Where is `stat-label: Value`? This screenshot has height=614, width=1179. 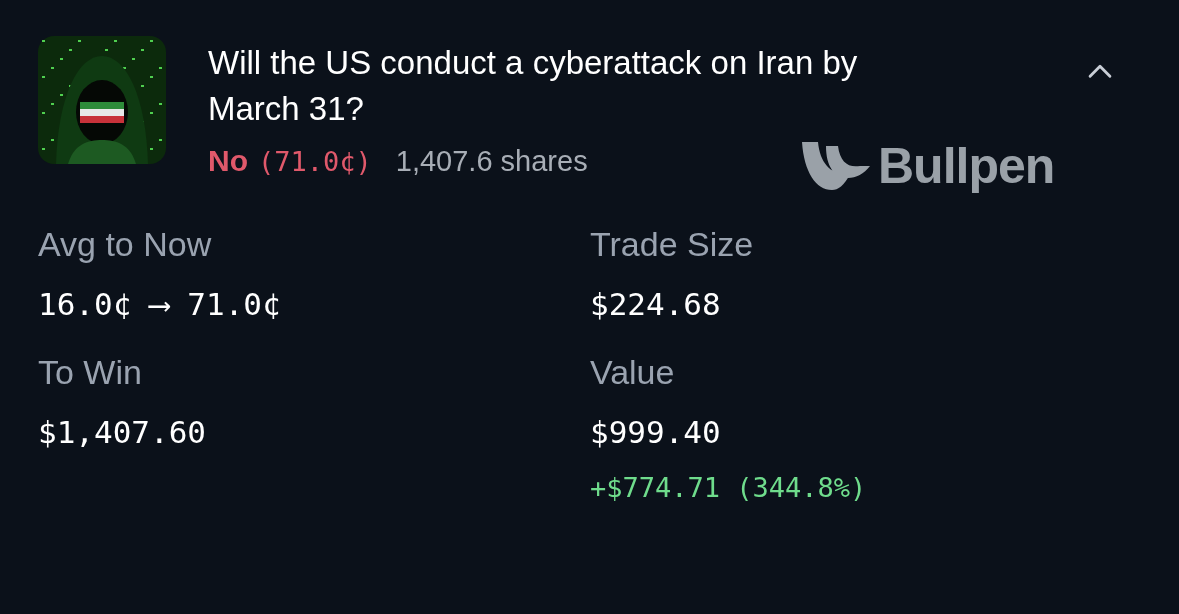
stat-label: Value is located at coordinates (633, 372).